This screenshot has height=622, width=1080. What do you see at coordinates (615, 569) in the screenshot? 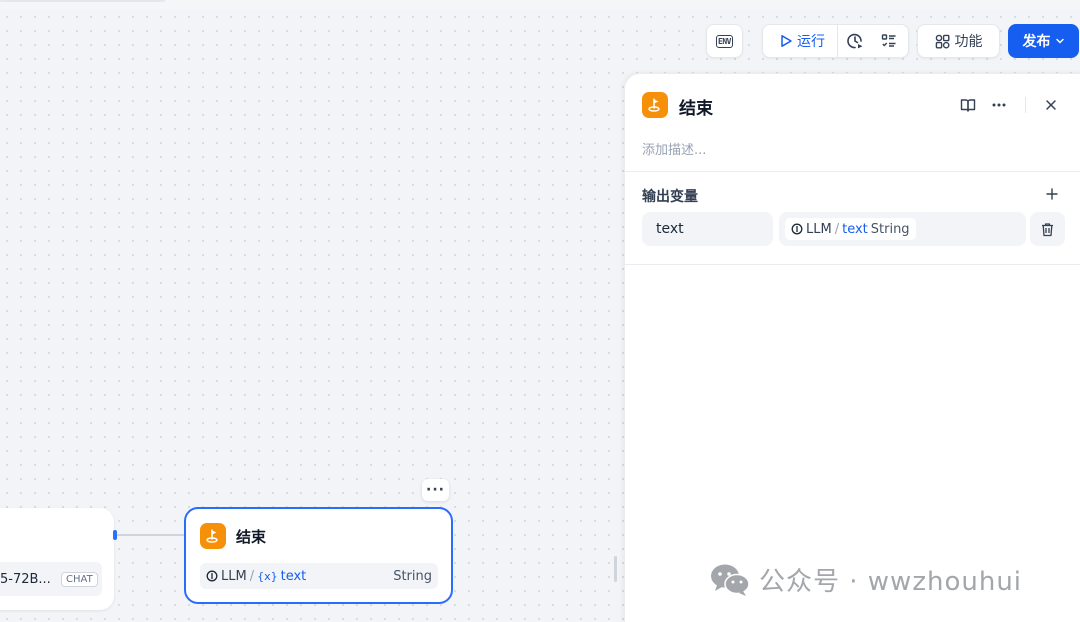
I see `panel-resize-handle` at bounding box center [615, 569].